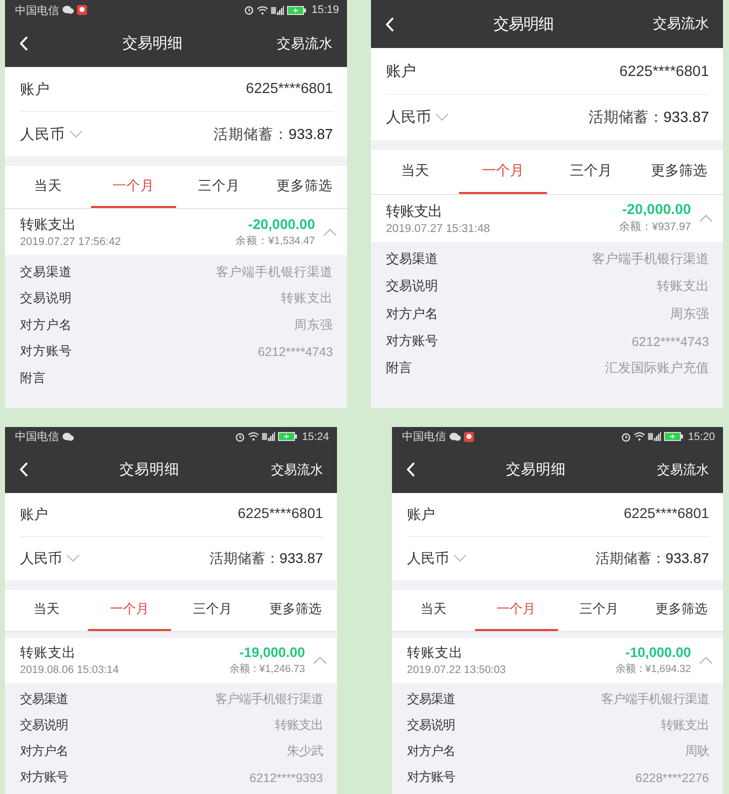 This screenshot has height=794, width=729. I want to click on signal-icon, so click(277, 10).